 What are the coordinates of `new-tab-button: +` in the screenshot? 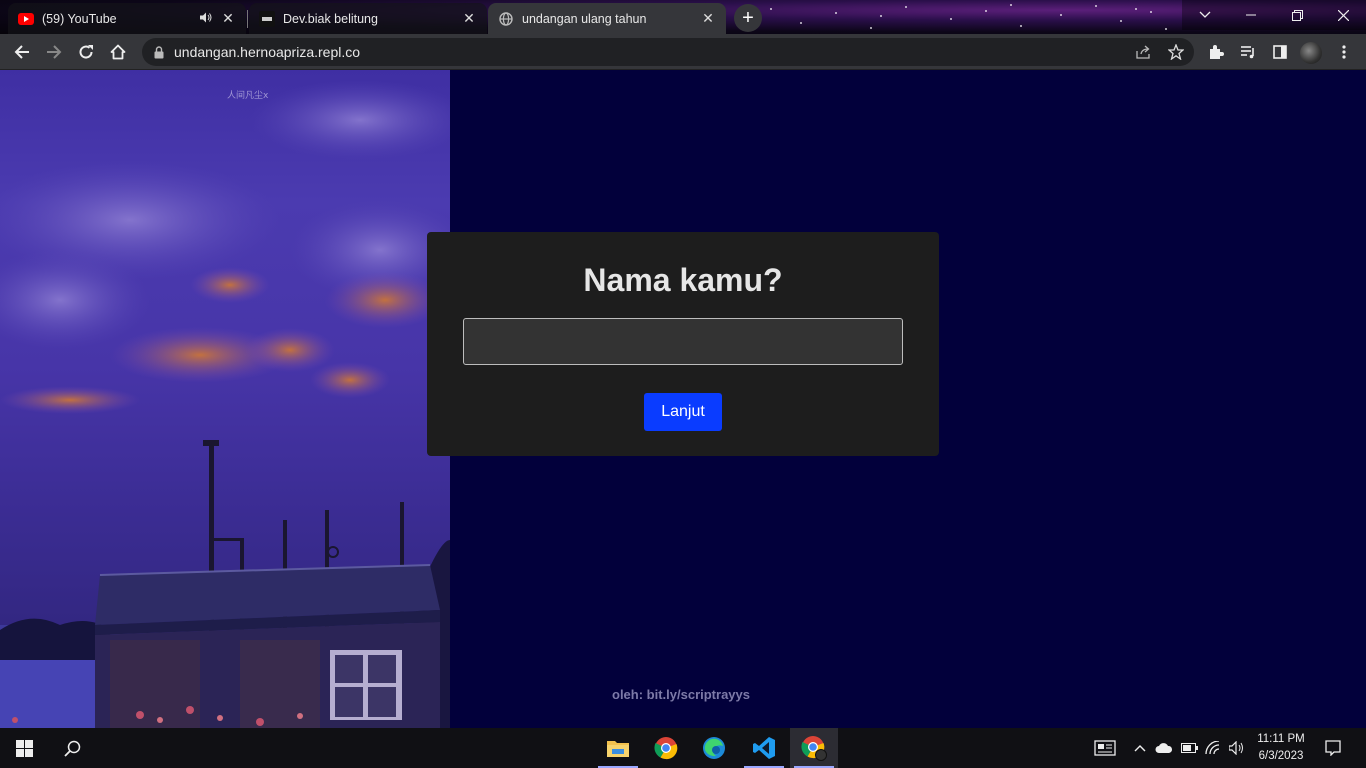 It's located at (748, 18).